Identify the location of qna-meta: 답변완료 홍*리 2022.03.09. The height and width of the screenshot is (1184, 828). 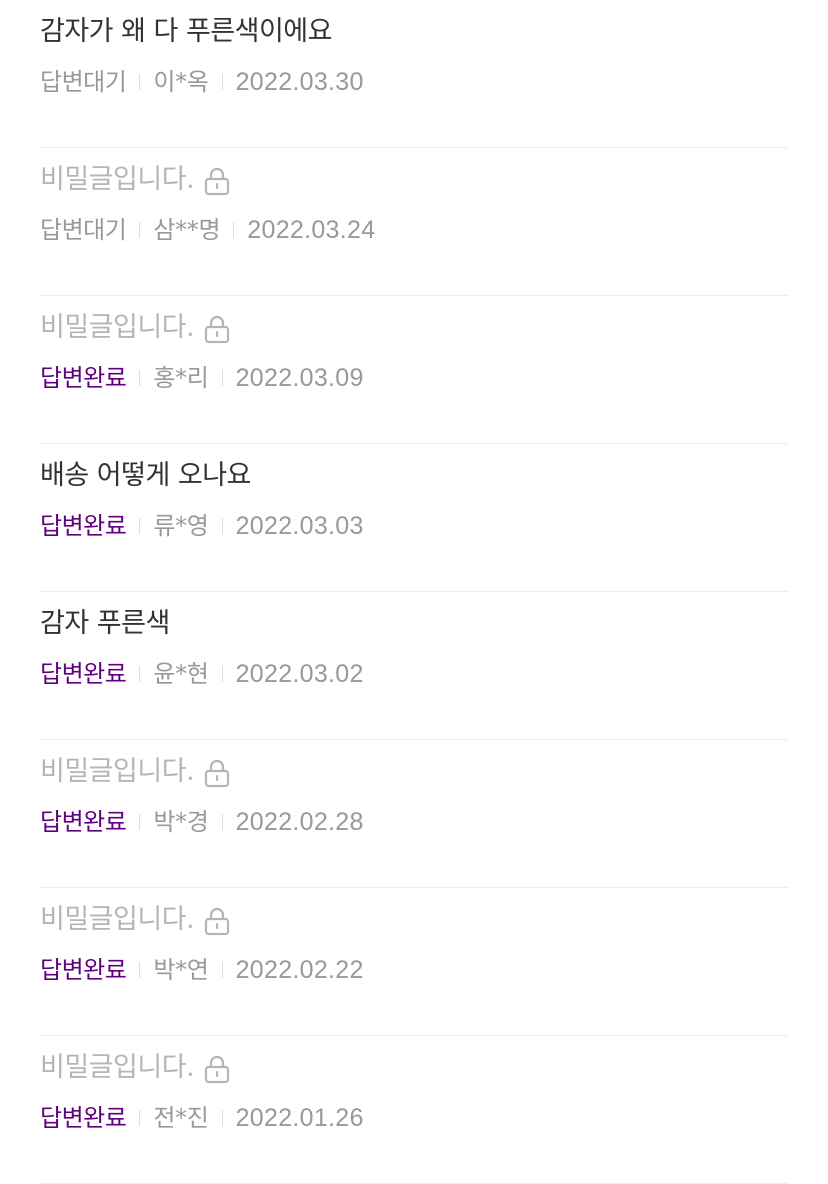
(202, 378).